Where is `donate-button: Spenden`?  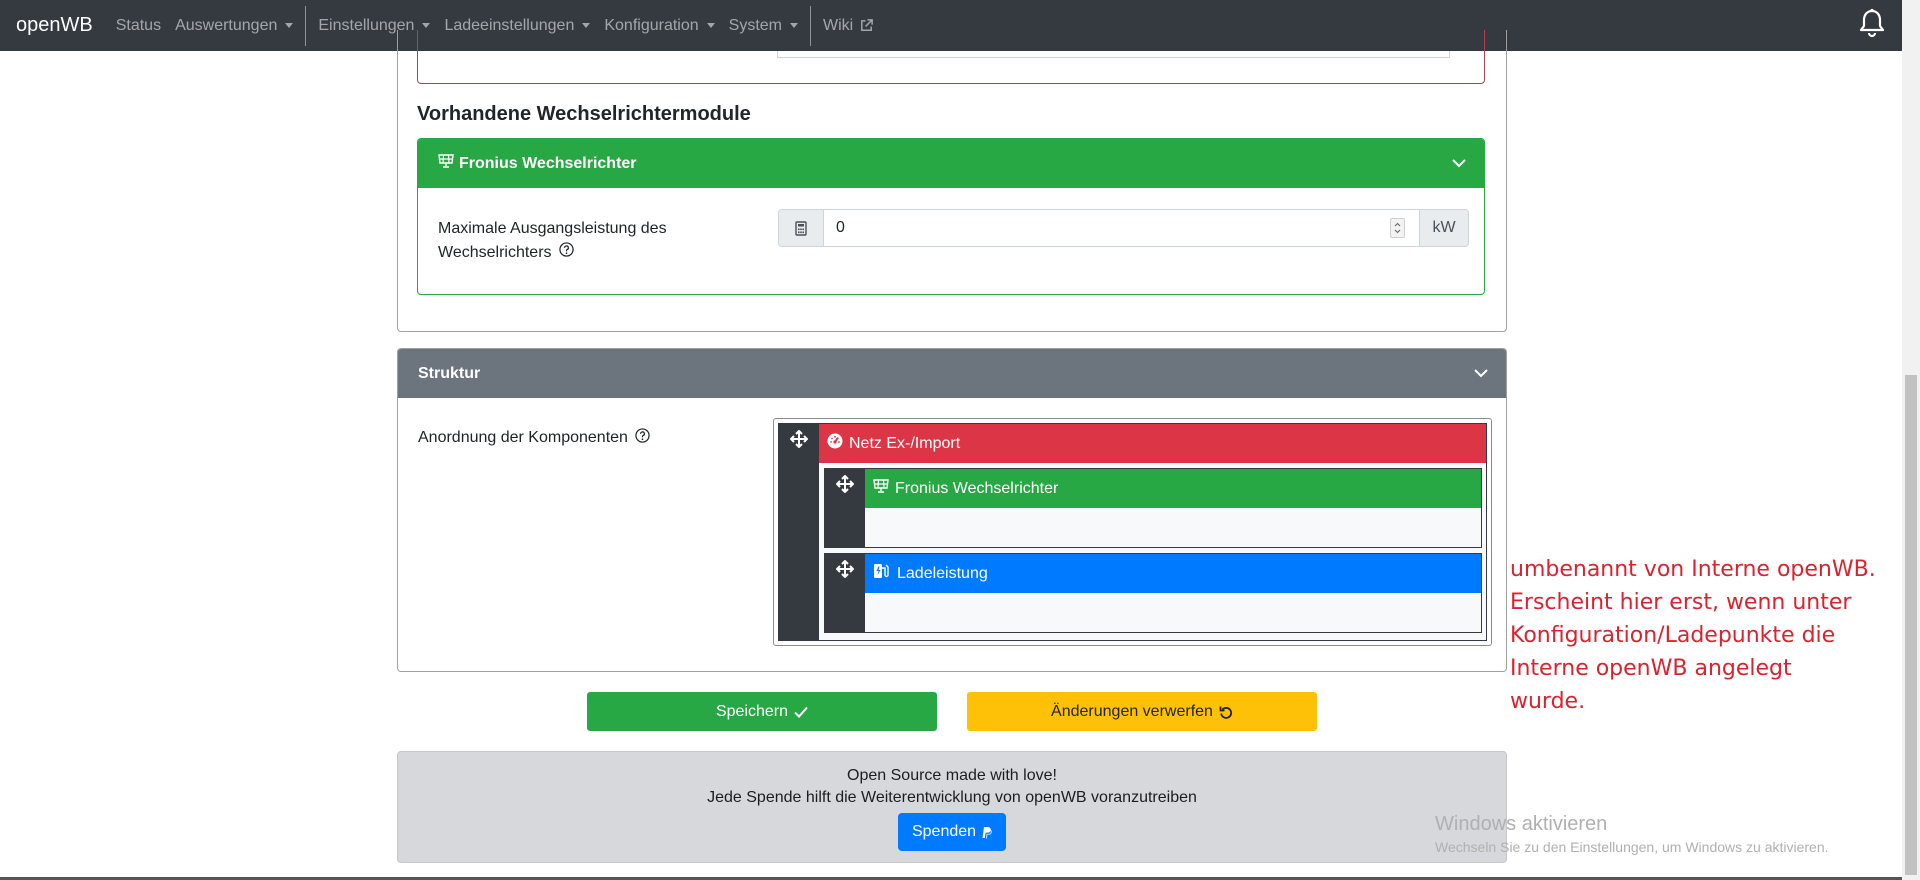
donate-button: Spenden is located at coordinates (952, 832).